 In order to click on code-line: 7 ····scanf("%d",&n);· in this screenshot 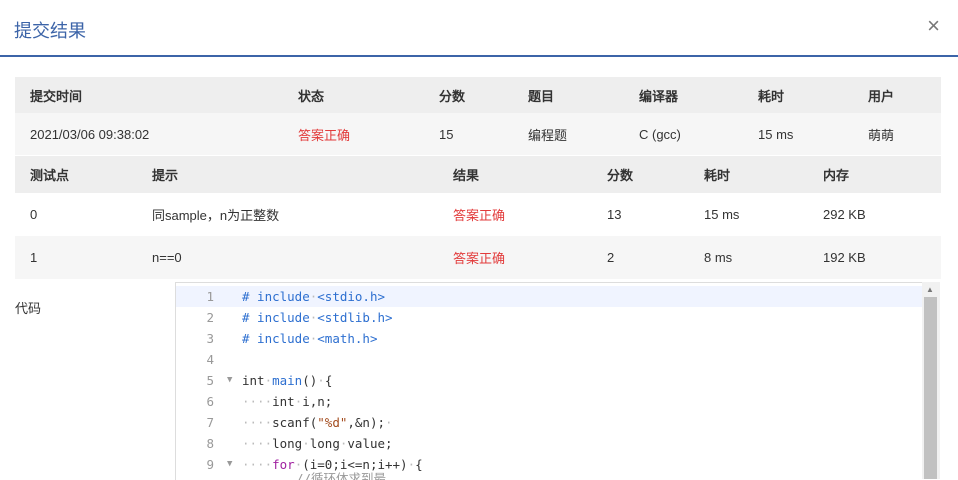, I will do `click(299, 422)`.